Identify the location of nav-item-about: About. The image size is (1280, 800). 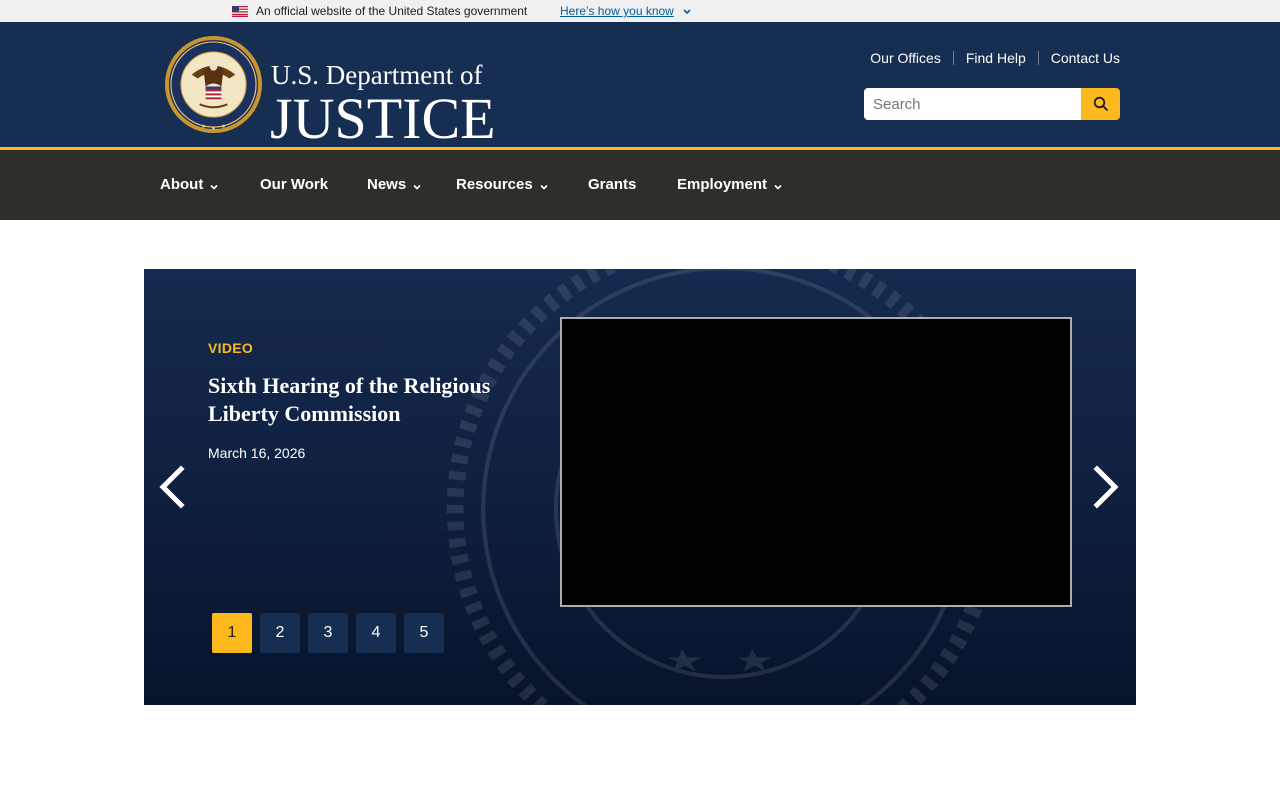
(189, 185).